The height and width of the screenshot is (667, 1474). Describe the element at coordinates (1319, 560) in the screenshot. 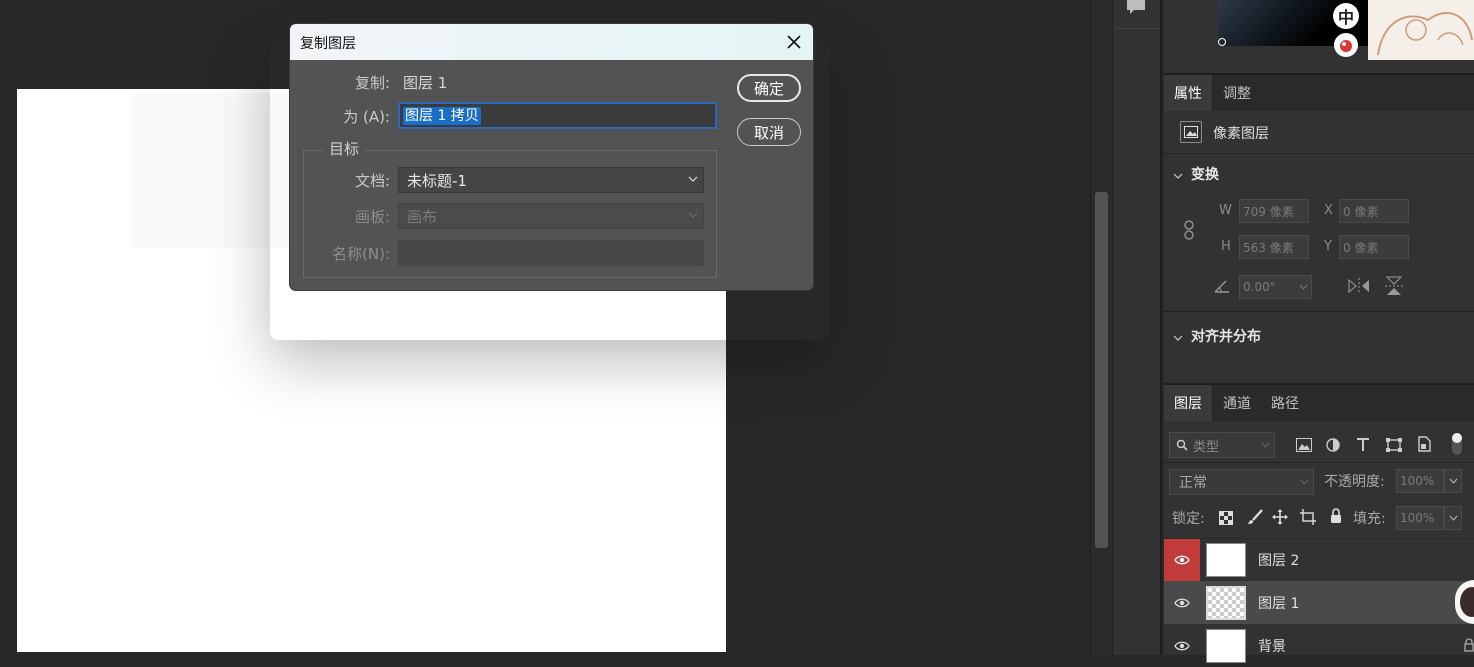

I see `layer-row: 图层 2` at that location.